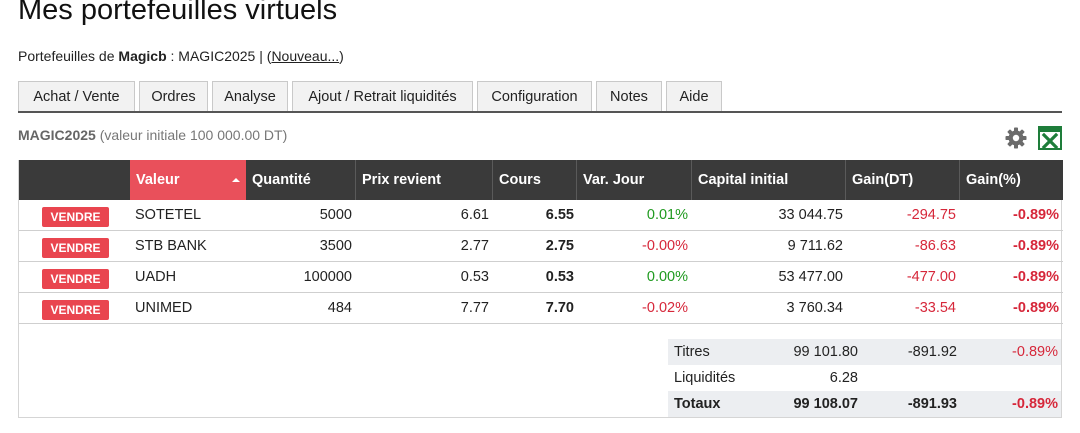 Image resolution: width=1080 pixels, height=433 pixels. What do you see at coordinates (1035, 352) in the screenshot?
I see `summary-titres-pct: -0.89%` at bounding box center [1035, 352].